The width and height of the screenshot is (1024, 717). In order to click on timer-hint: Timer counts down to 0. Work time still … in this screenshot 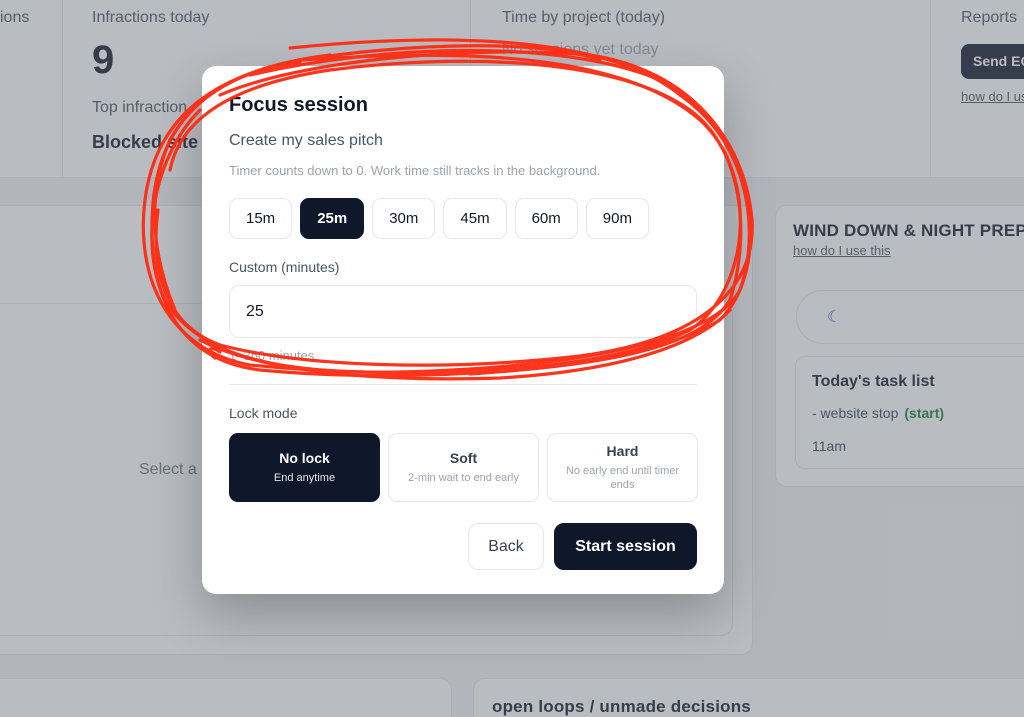, I will do `click(415, 170)`.